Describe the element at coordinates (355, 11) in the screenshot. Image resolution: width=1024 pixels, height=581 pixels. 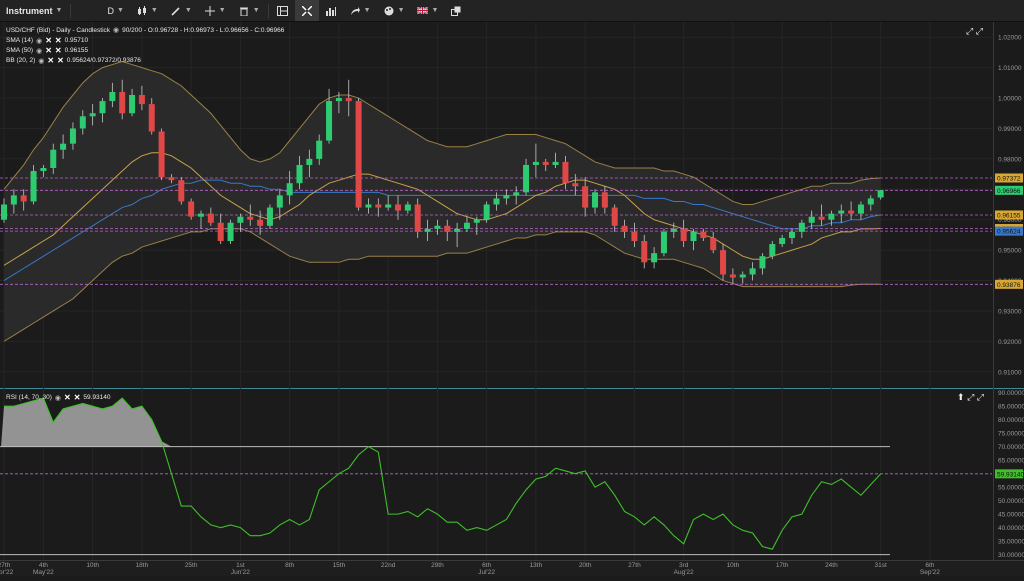
I see `share-icon` at that location.